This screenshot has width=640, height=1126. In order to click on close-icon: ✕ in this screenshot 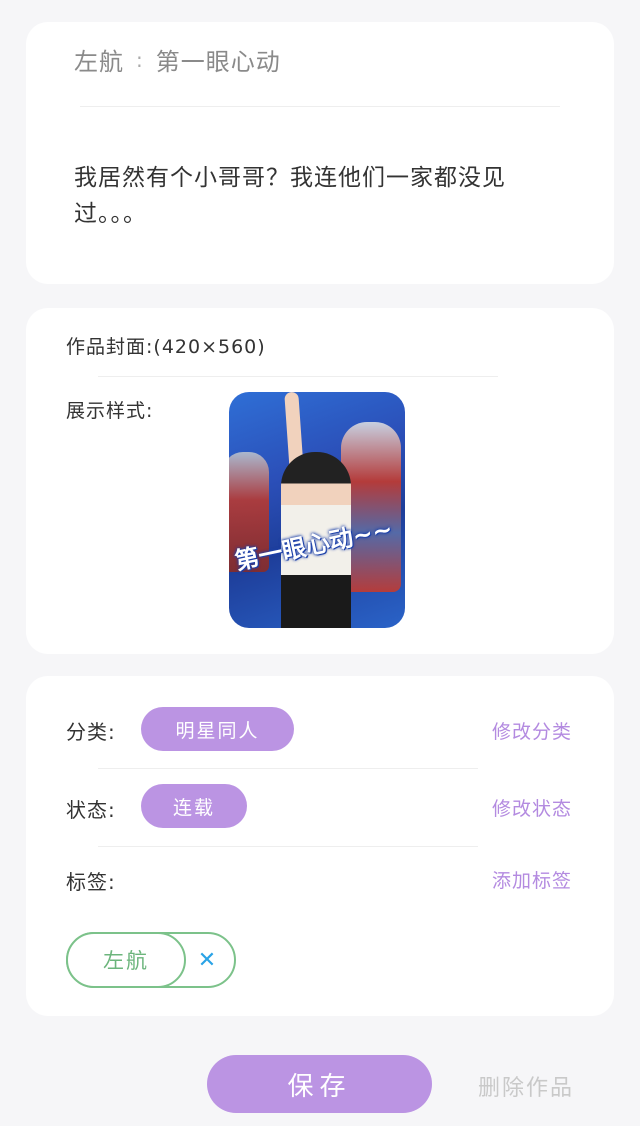, I will do `click(207, 960)`.